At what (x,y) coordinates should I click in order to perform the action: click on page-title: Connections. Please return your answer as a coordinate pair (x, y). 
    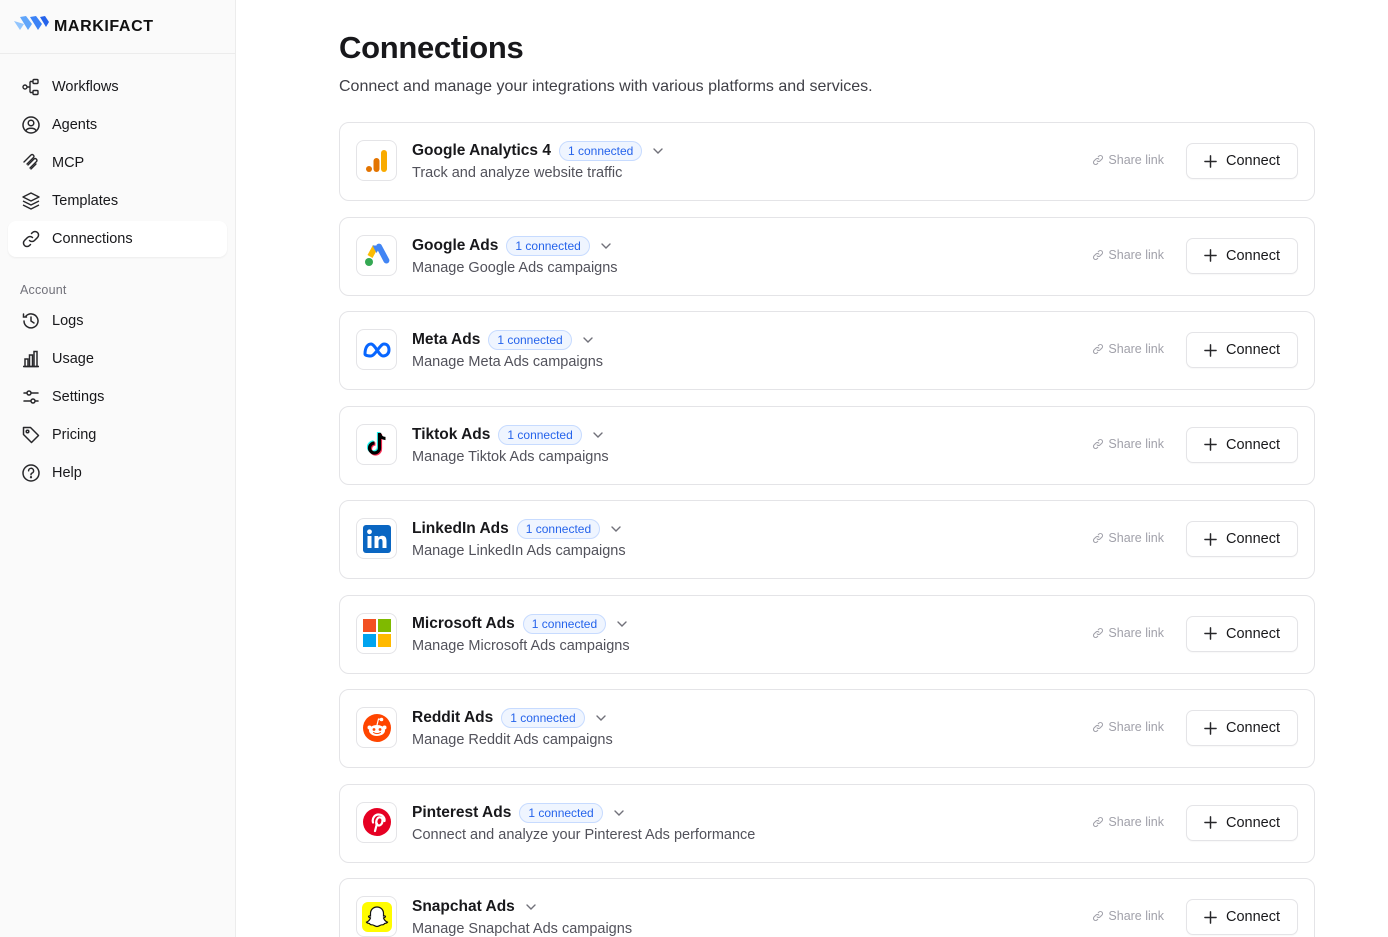
    Looking at the image, I should click on (431, 47).